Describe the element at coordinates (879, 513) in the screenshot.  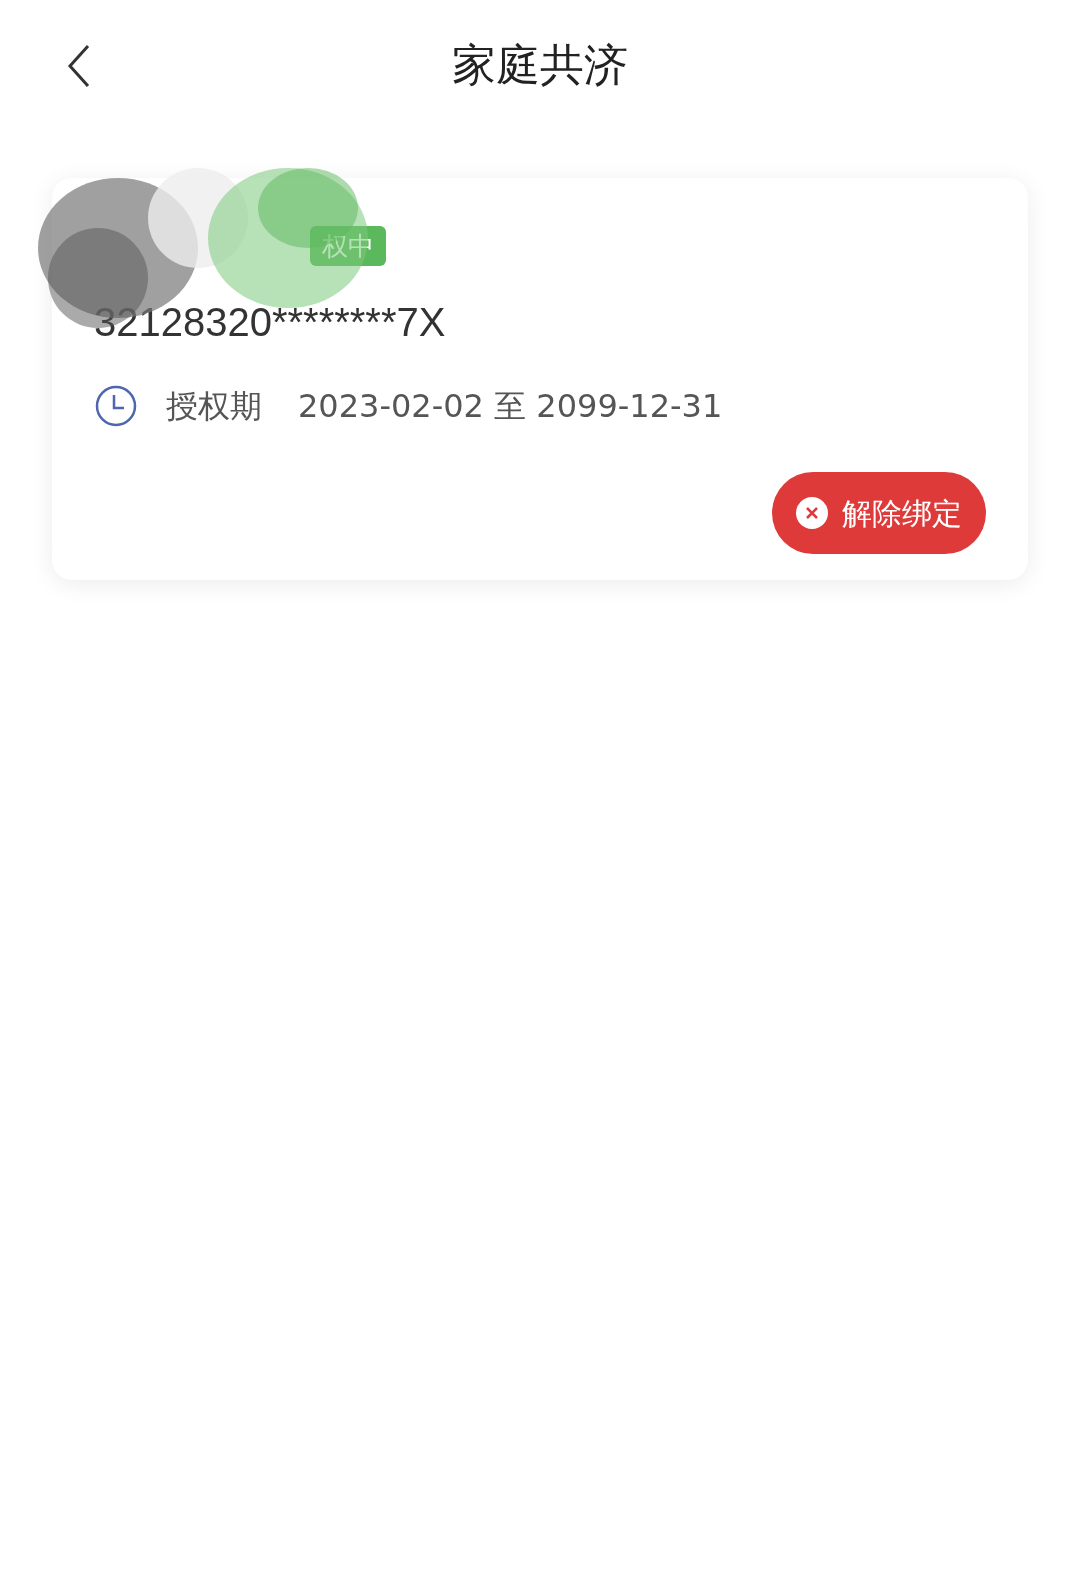
I see `unbind-button: 解除绑定` at that location.